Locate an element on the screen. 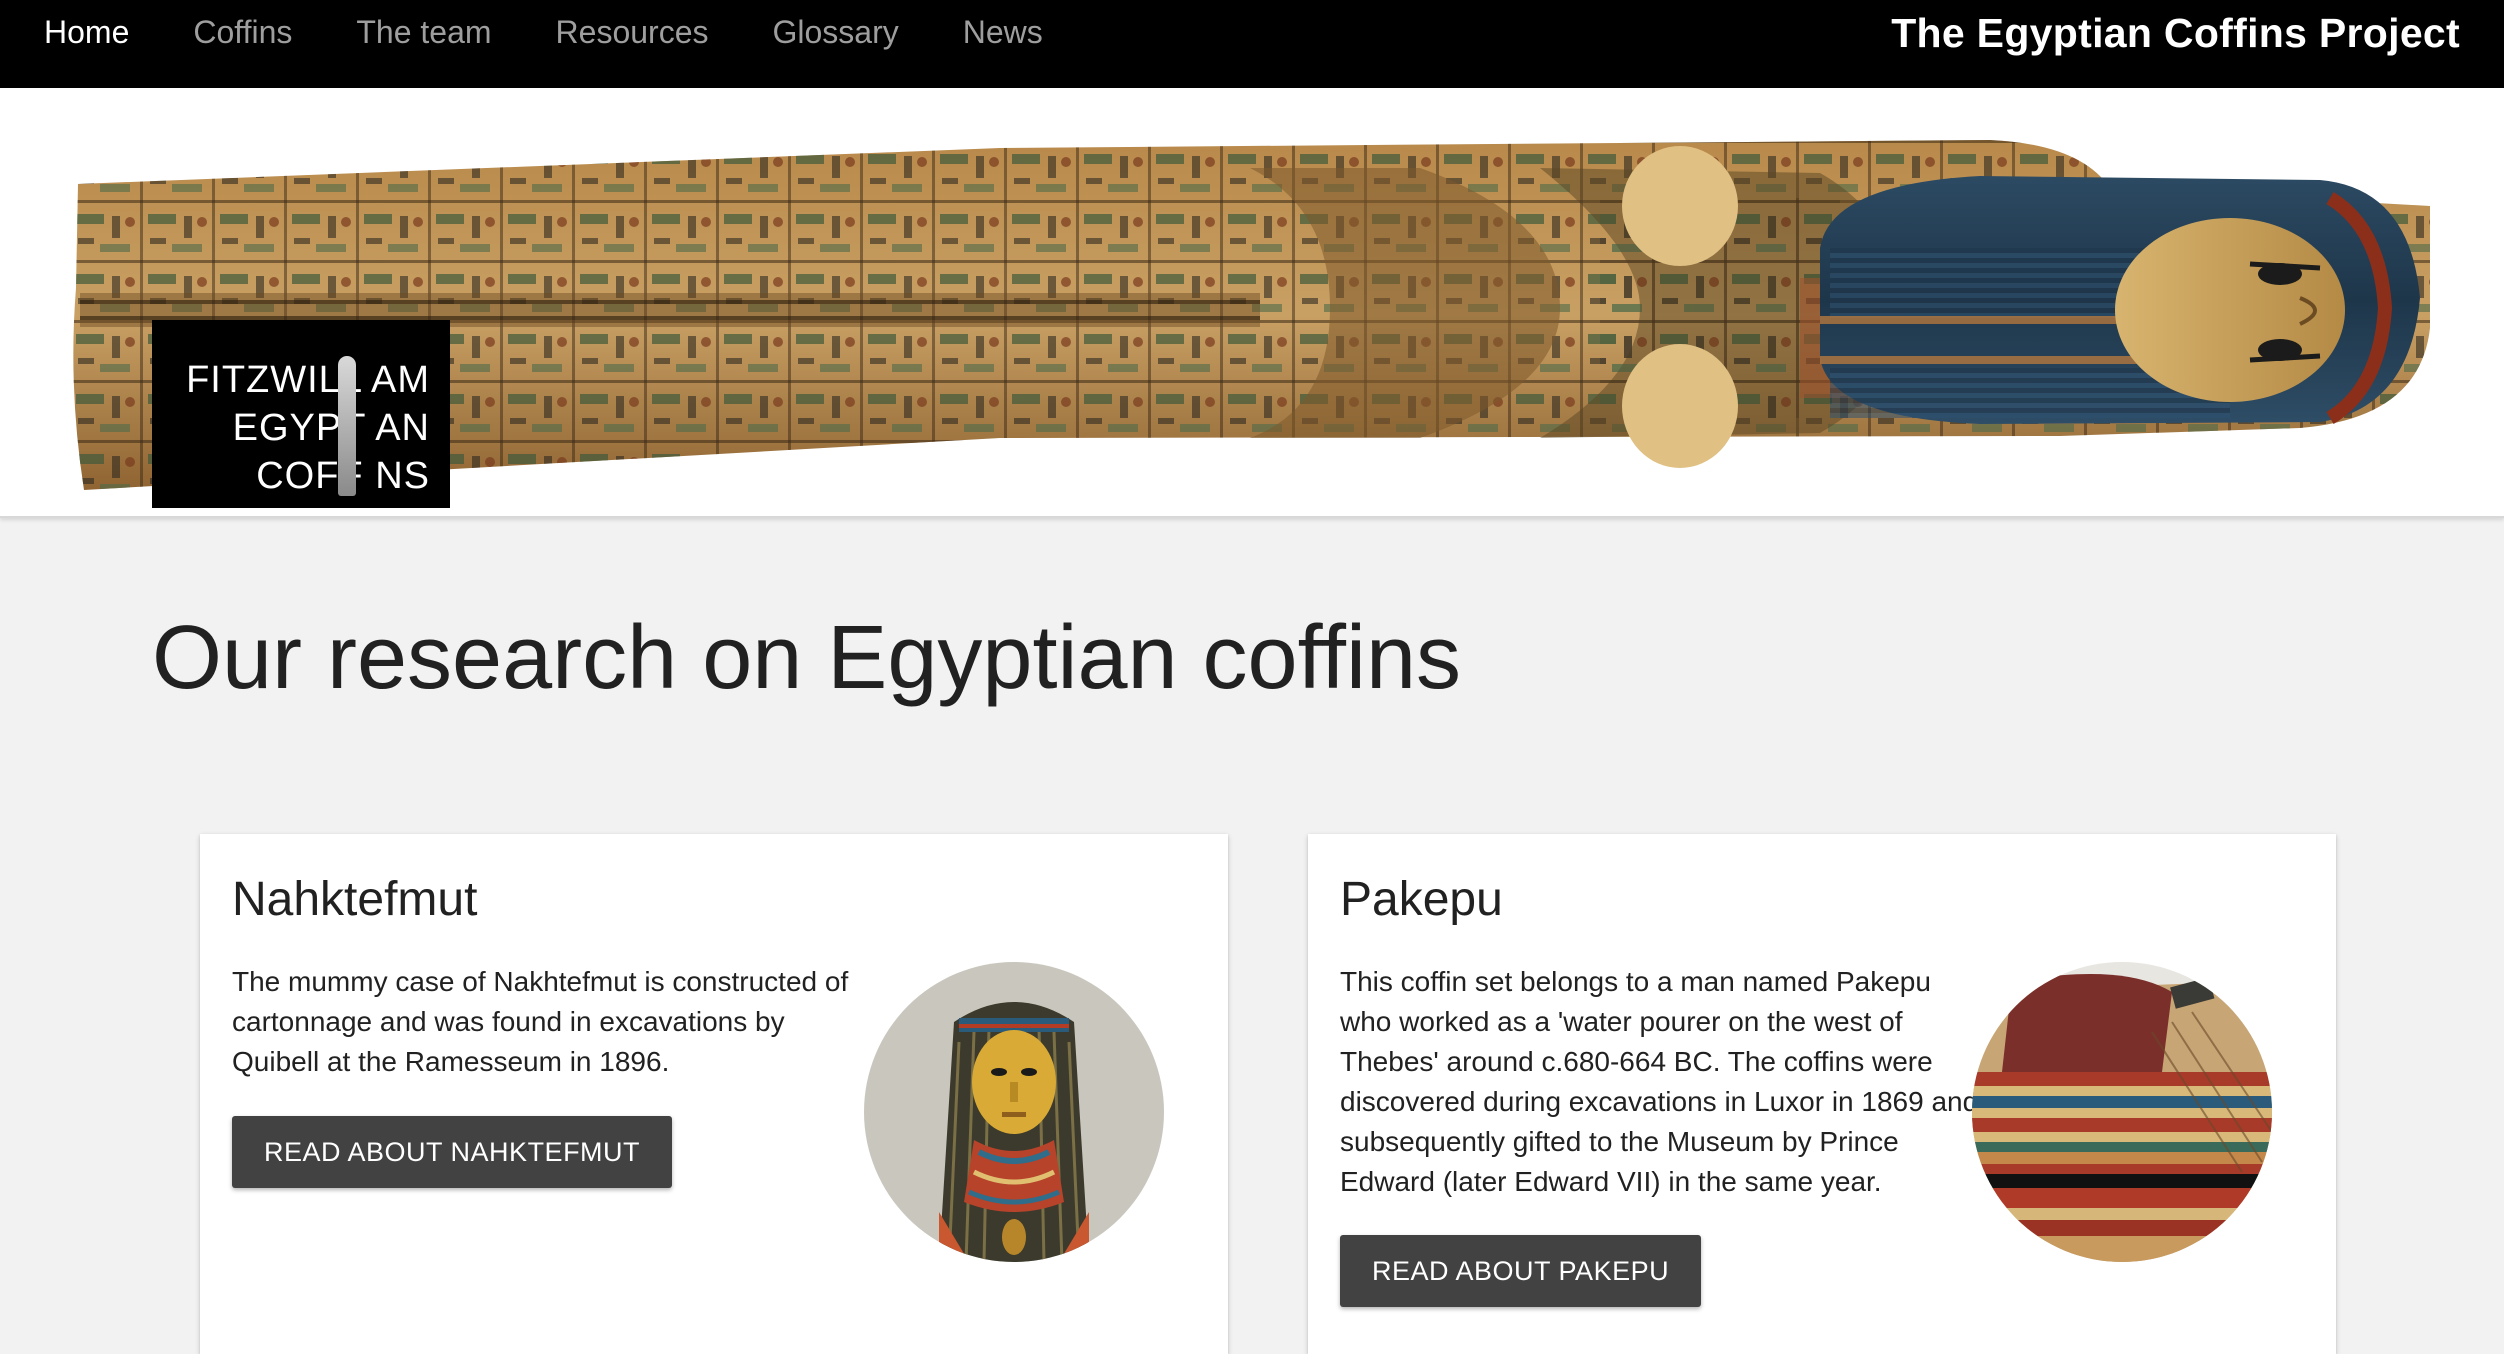 Image resolution: width=2504 pixels, height=1354 pixels. logo-coffin-figure-icon is located at coordinates (347, 426).